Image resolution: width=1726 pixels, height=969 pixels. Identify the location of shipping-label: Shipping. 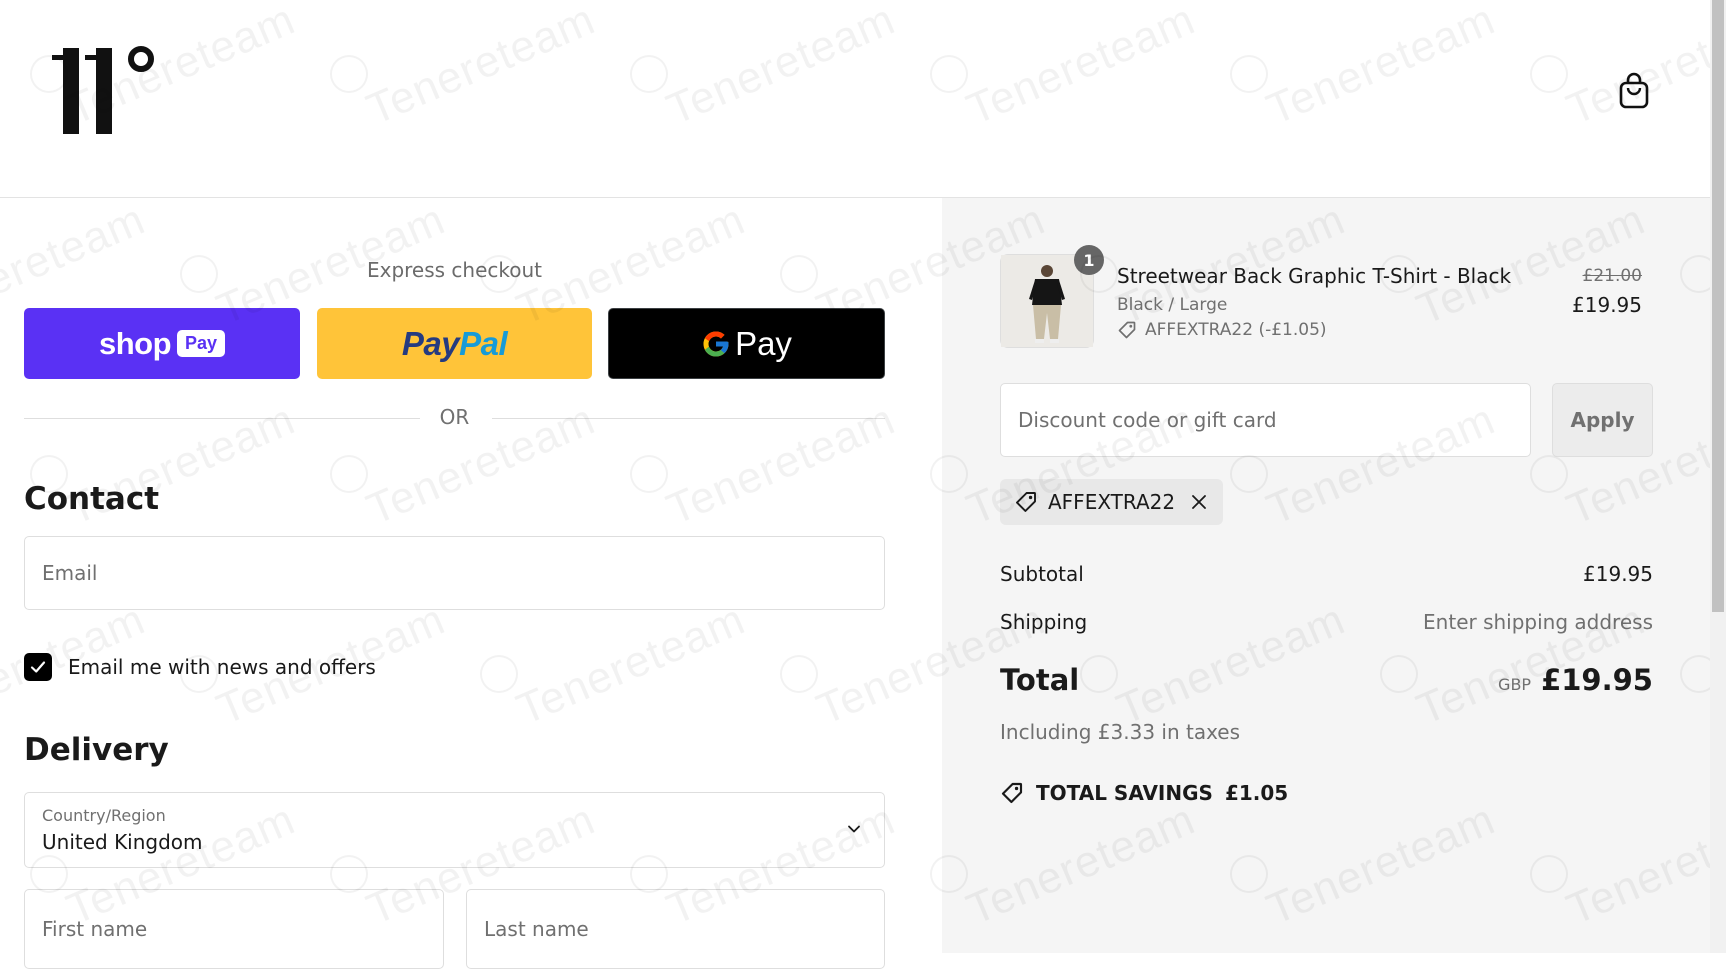
(1043, 622).